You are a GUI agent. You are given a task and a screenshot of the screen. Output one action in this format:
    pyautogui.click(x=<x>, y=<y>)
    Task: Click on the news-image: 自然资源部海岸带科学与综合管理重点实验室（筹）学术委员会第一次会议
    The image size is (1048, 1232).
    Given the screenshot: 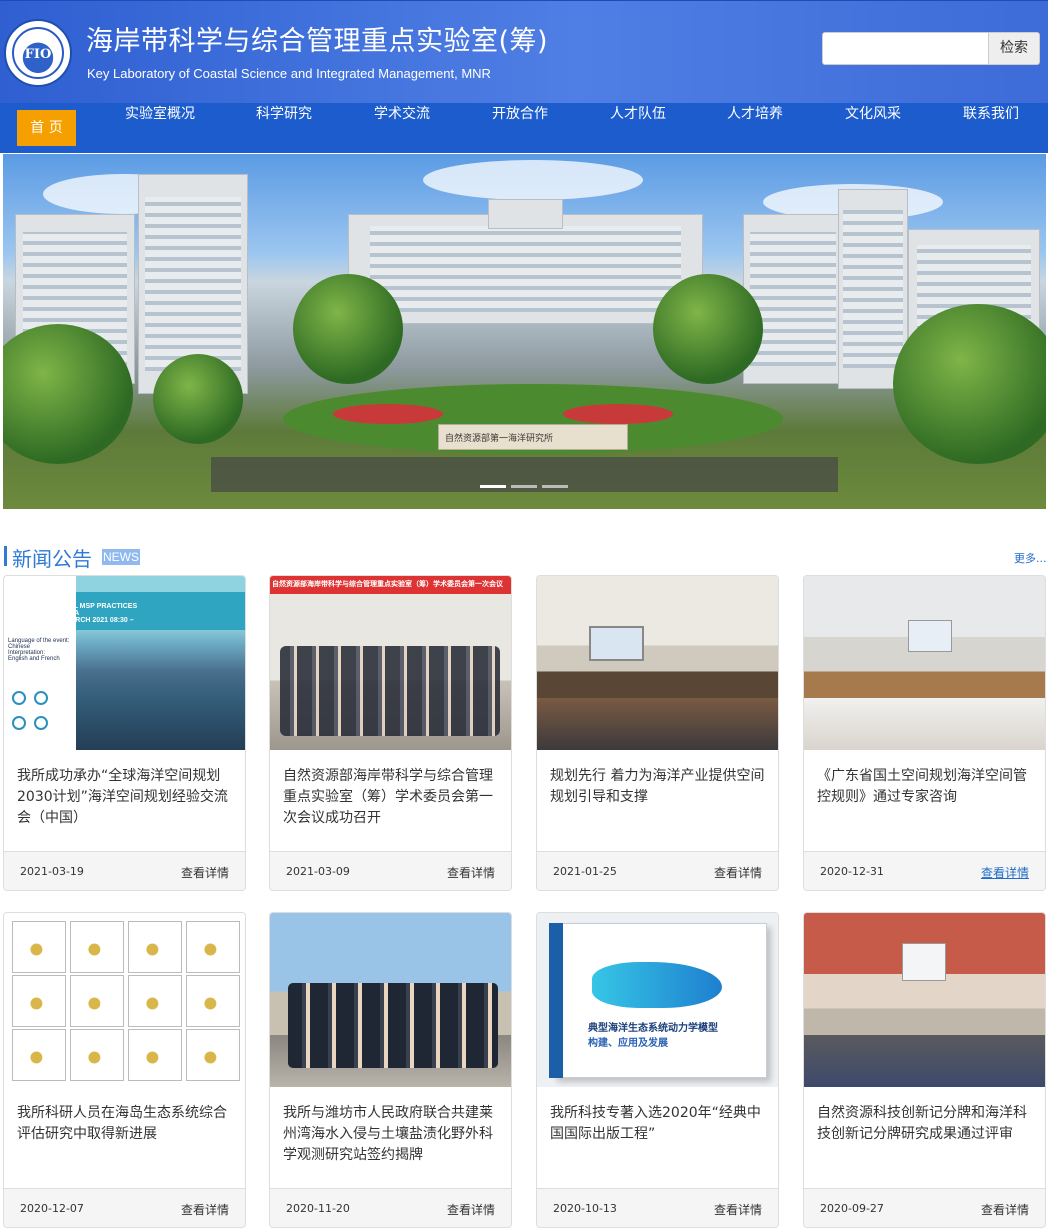 What is the action you would take?
    pyautogui.click(x=390, y=663)
    